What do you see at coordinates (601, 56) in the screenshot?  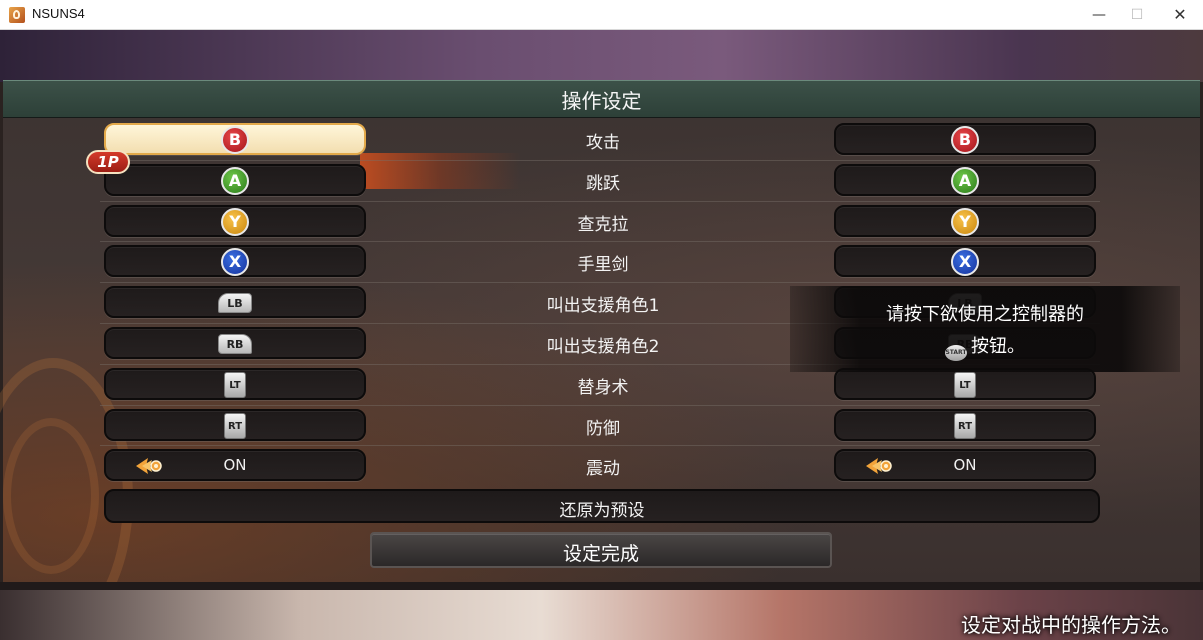 I see `top-banner-art` at bounding box center [601, 56].